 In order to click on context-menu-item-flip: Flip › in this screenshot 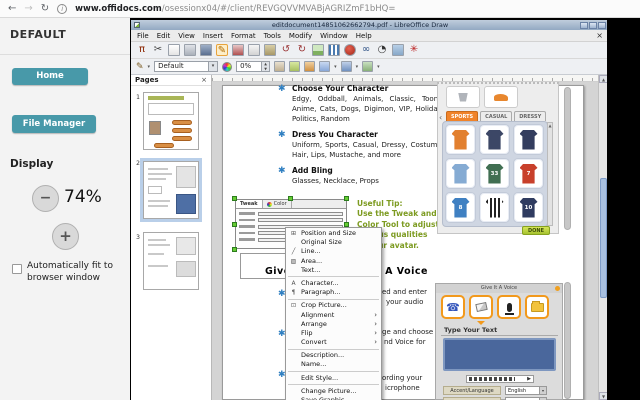, I will do `click(333, 333)`.